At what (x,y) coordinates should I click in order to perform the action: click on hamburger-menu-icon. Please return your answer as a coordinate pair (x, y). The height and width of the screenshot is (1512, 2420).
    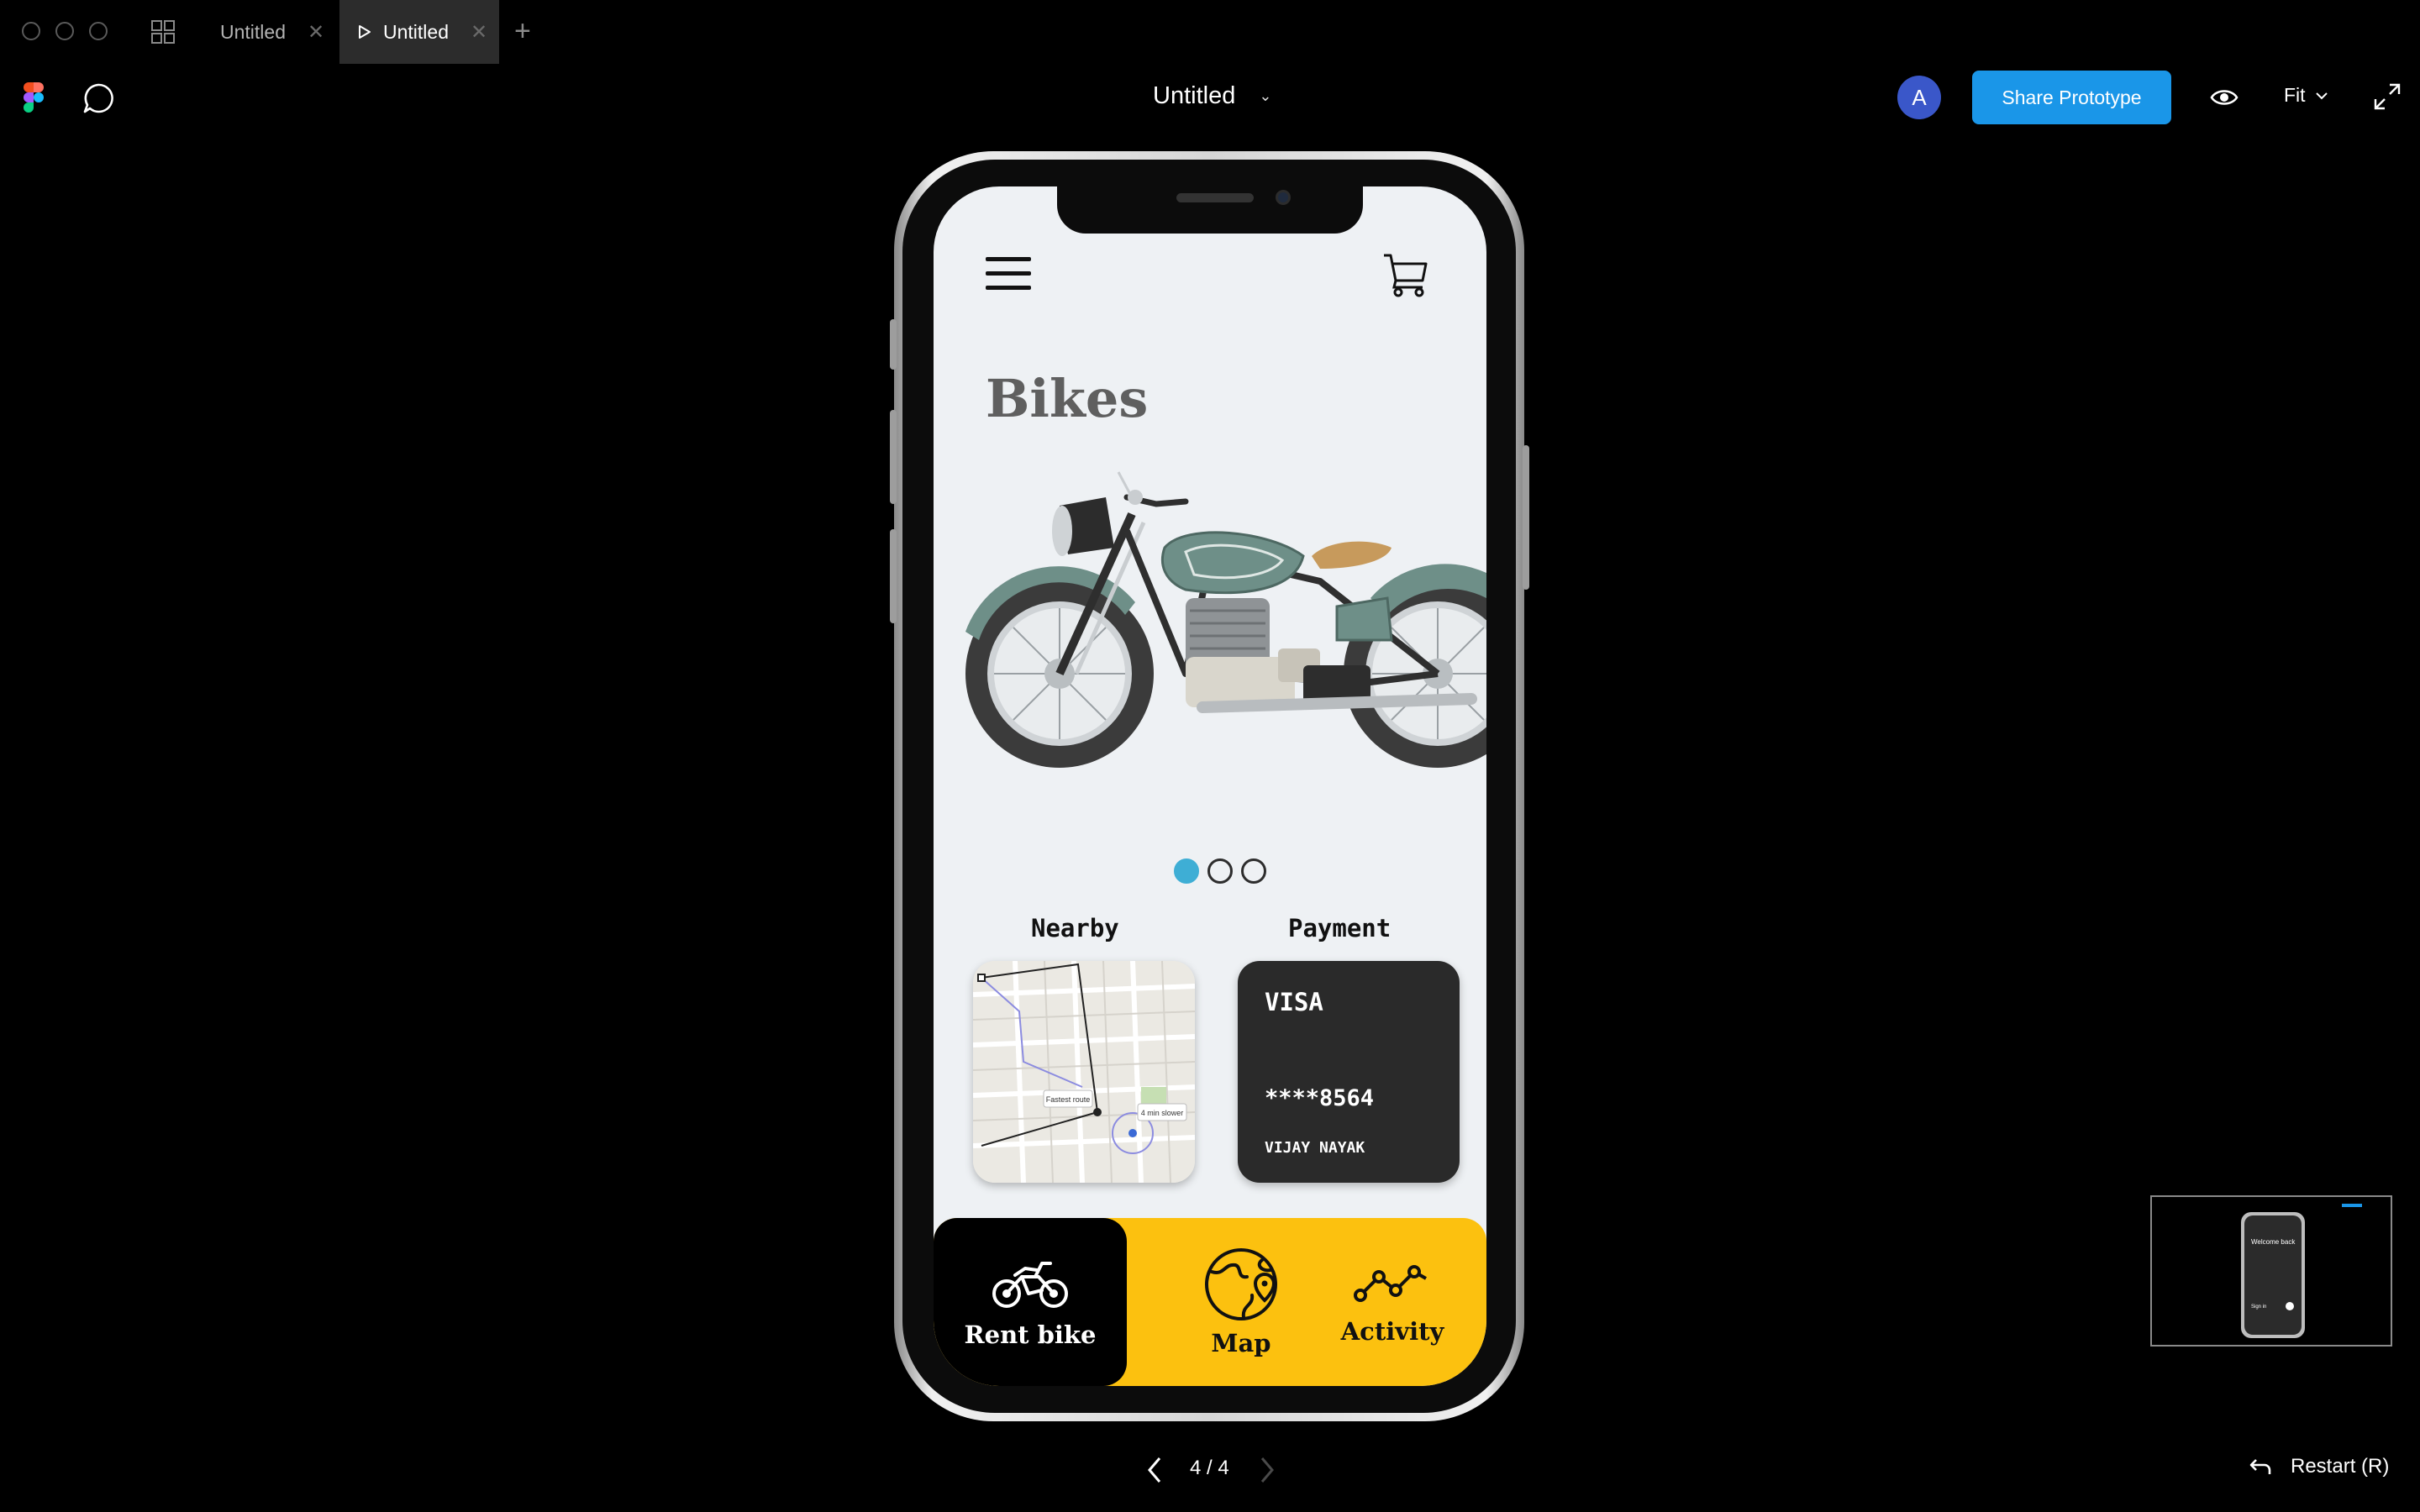
    Looking at the image, I should click on (1008, 274).